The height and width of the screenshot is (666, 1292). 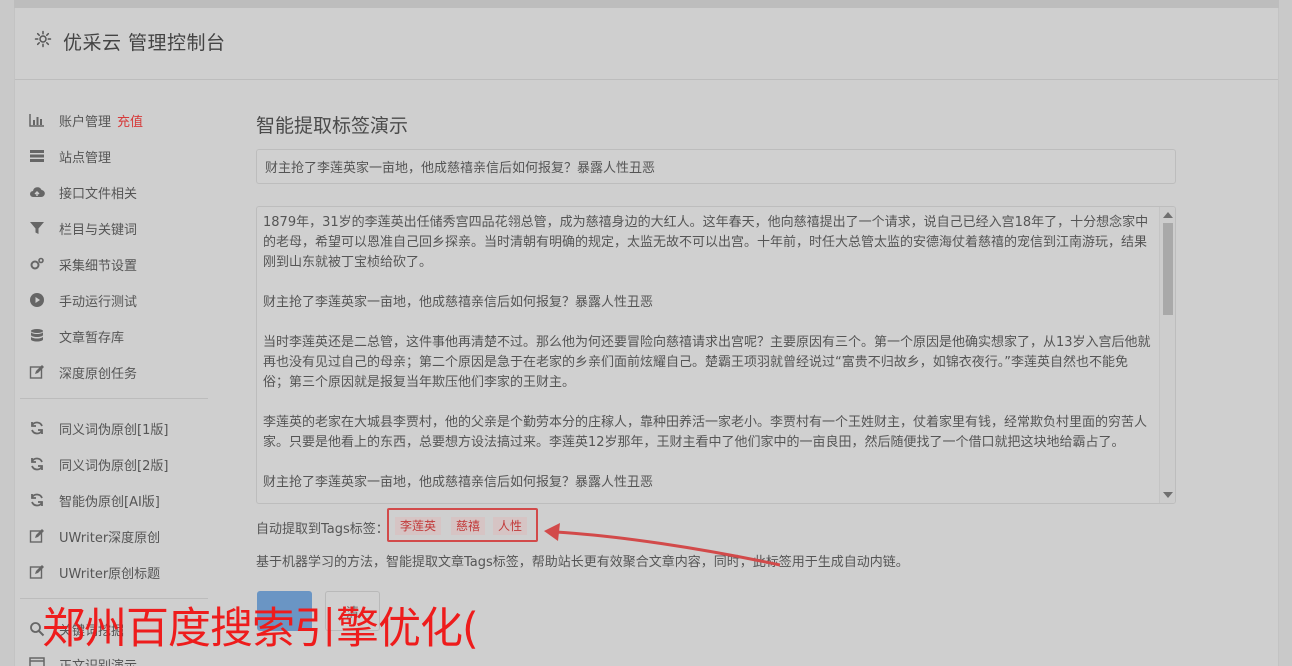 What do you see at coordinates (716, 166) in the screenshot?
I see `article-title-input` at bounding box center [716, 166].